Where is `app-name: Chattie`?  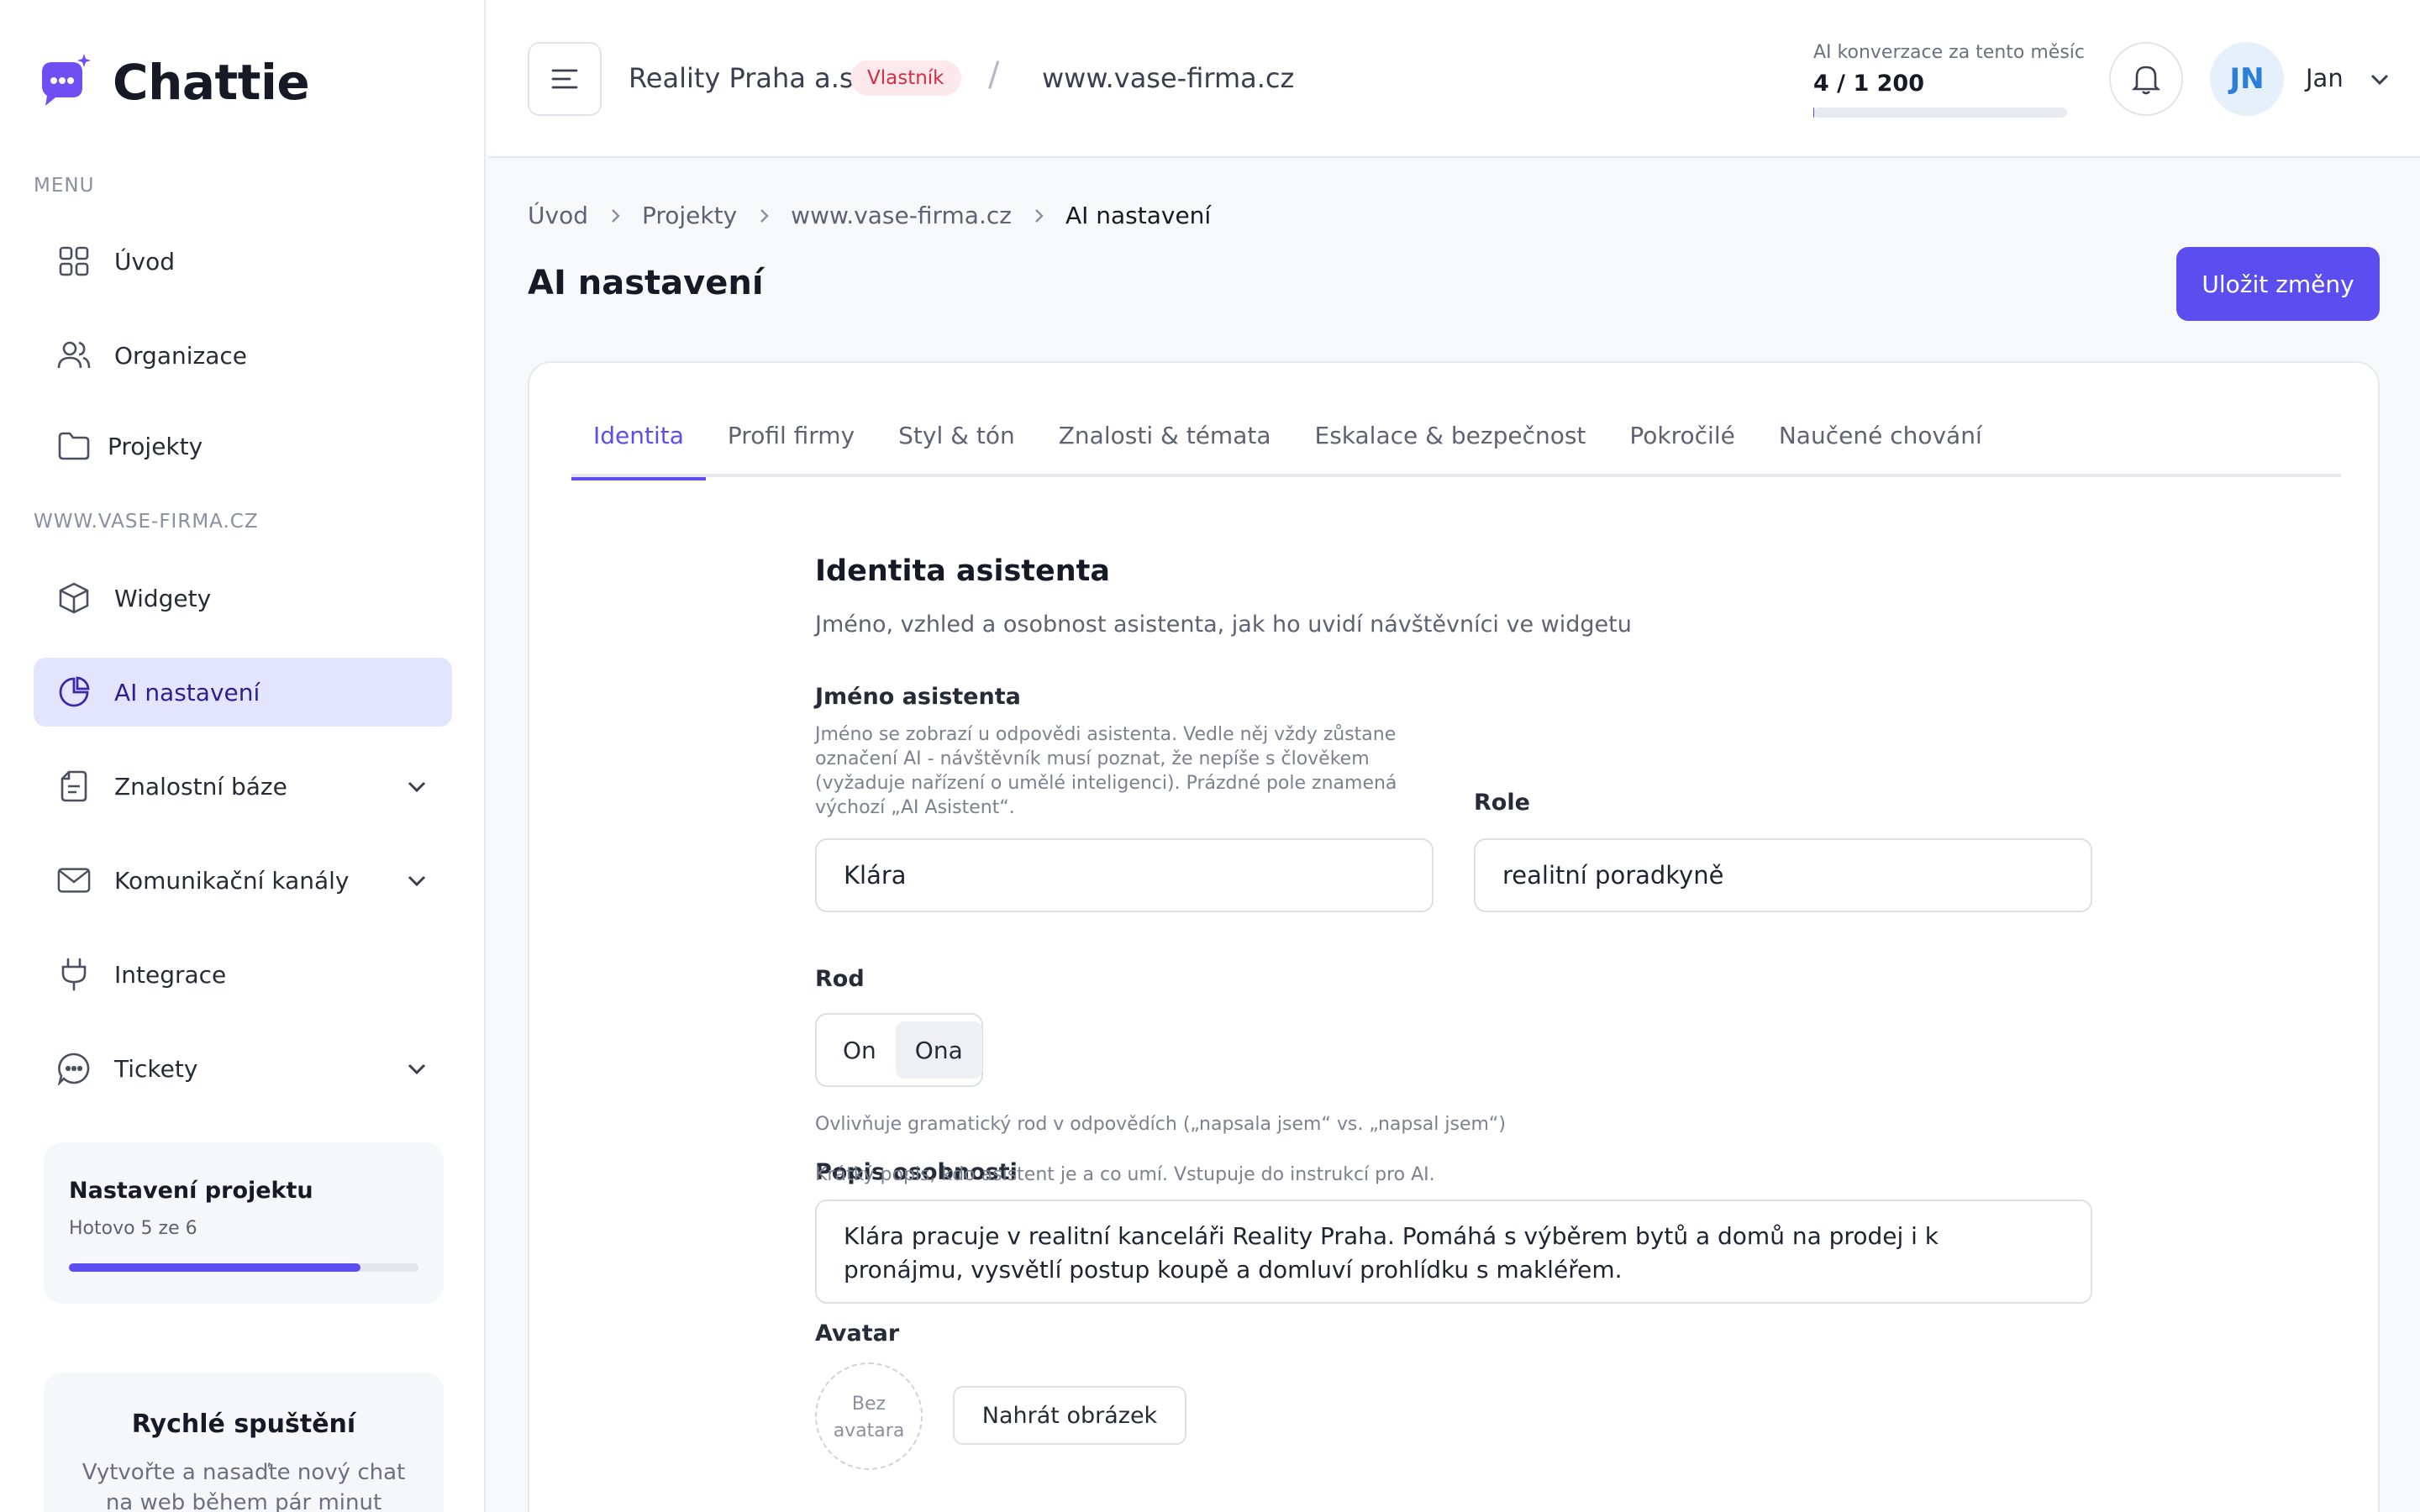 app-name: Chattie is located at coordinates (211, 82).